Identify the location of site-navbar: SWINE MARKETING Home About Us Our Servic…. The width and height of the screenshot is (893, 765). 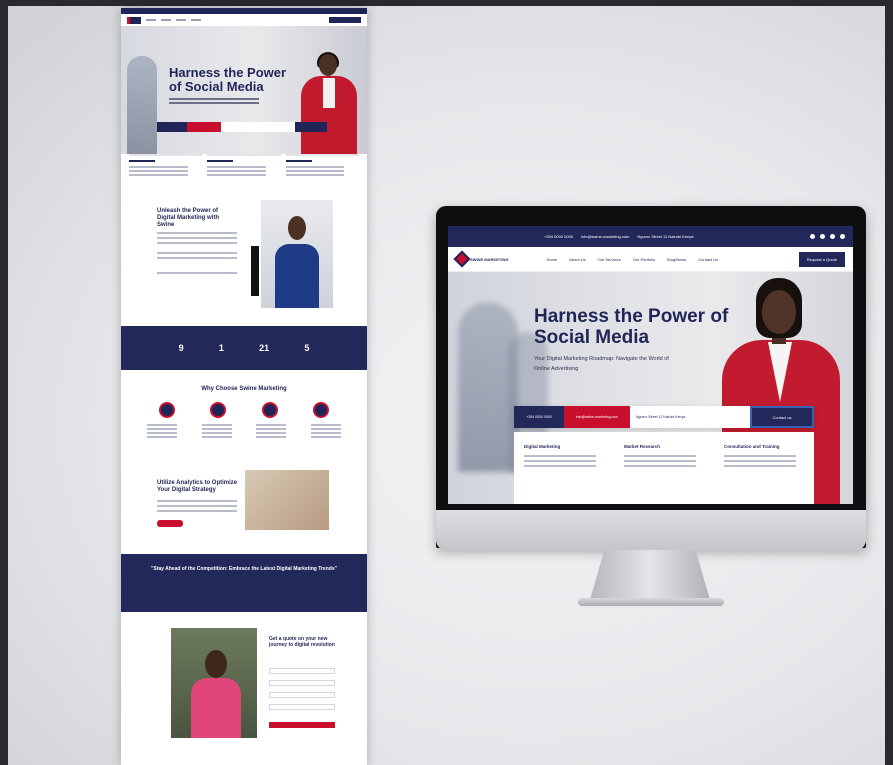
(650, 259).